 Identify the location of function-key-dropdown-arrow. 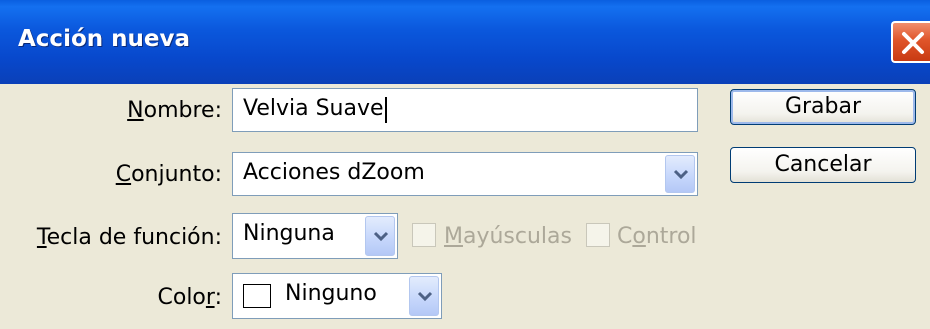
(380, 236).